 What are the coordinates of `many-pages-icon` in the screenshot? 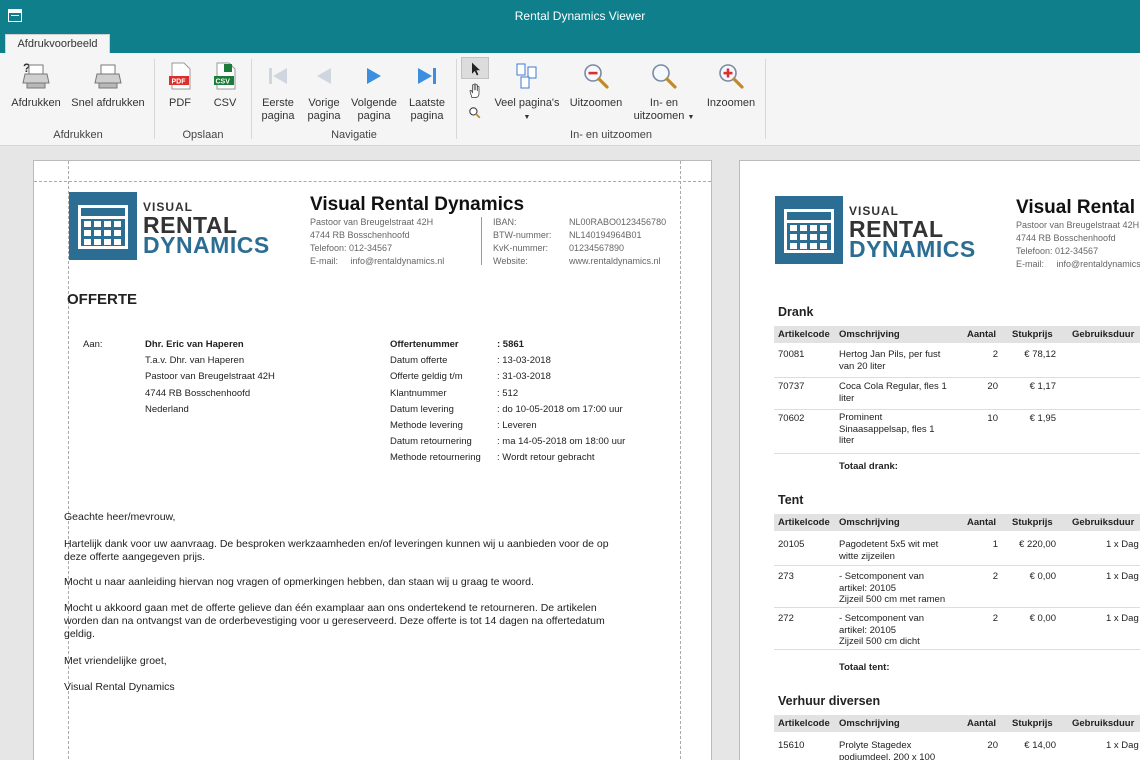 It's located at (526, 76).